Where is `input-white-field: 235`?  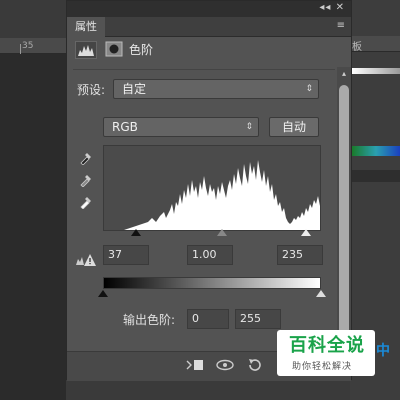
input-white-field: 235 is located at coordinates (300, 255).